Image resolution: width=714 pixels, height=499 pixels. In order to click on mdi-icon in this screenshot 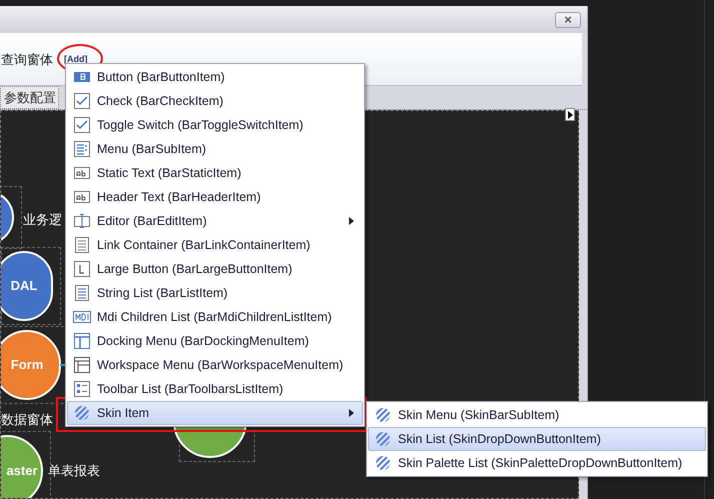, I will do `click(82, 317)`.